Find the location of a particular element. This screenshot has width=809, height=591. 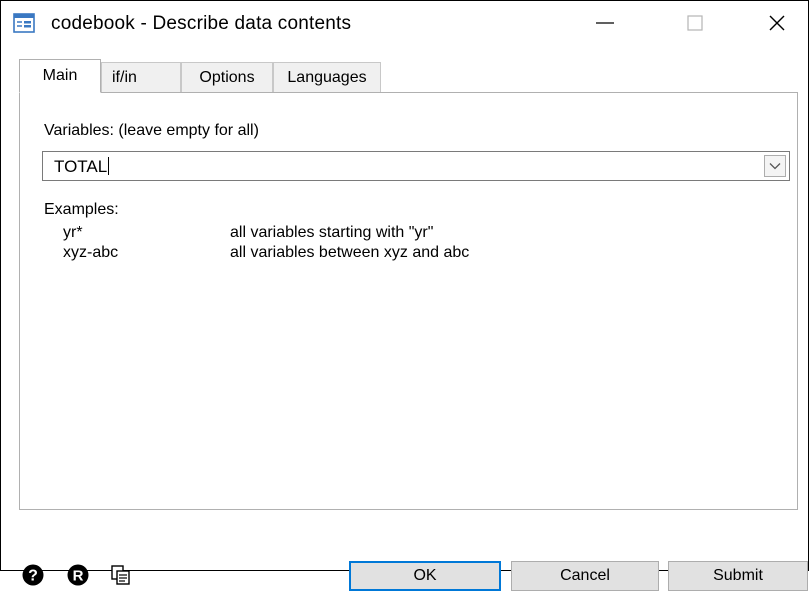

maximize-icon is located at coordinates (695, 25).